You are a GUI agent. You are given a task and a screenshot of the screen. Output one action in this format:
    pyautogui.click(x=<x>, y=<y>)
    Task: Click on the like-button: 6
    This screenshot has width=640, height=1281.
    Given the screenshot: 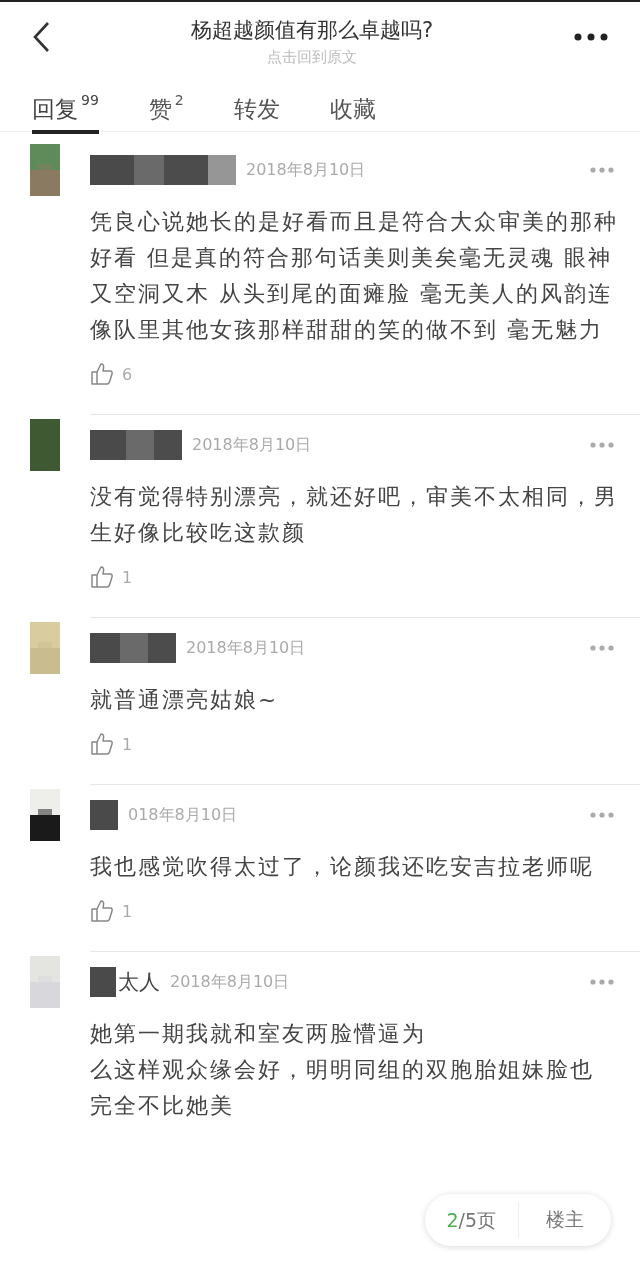 What is the action you would take?
    pyautogui.click(x=111, y=374)
    